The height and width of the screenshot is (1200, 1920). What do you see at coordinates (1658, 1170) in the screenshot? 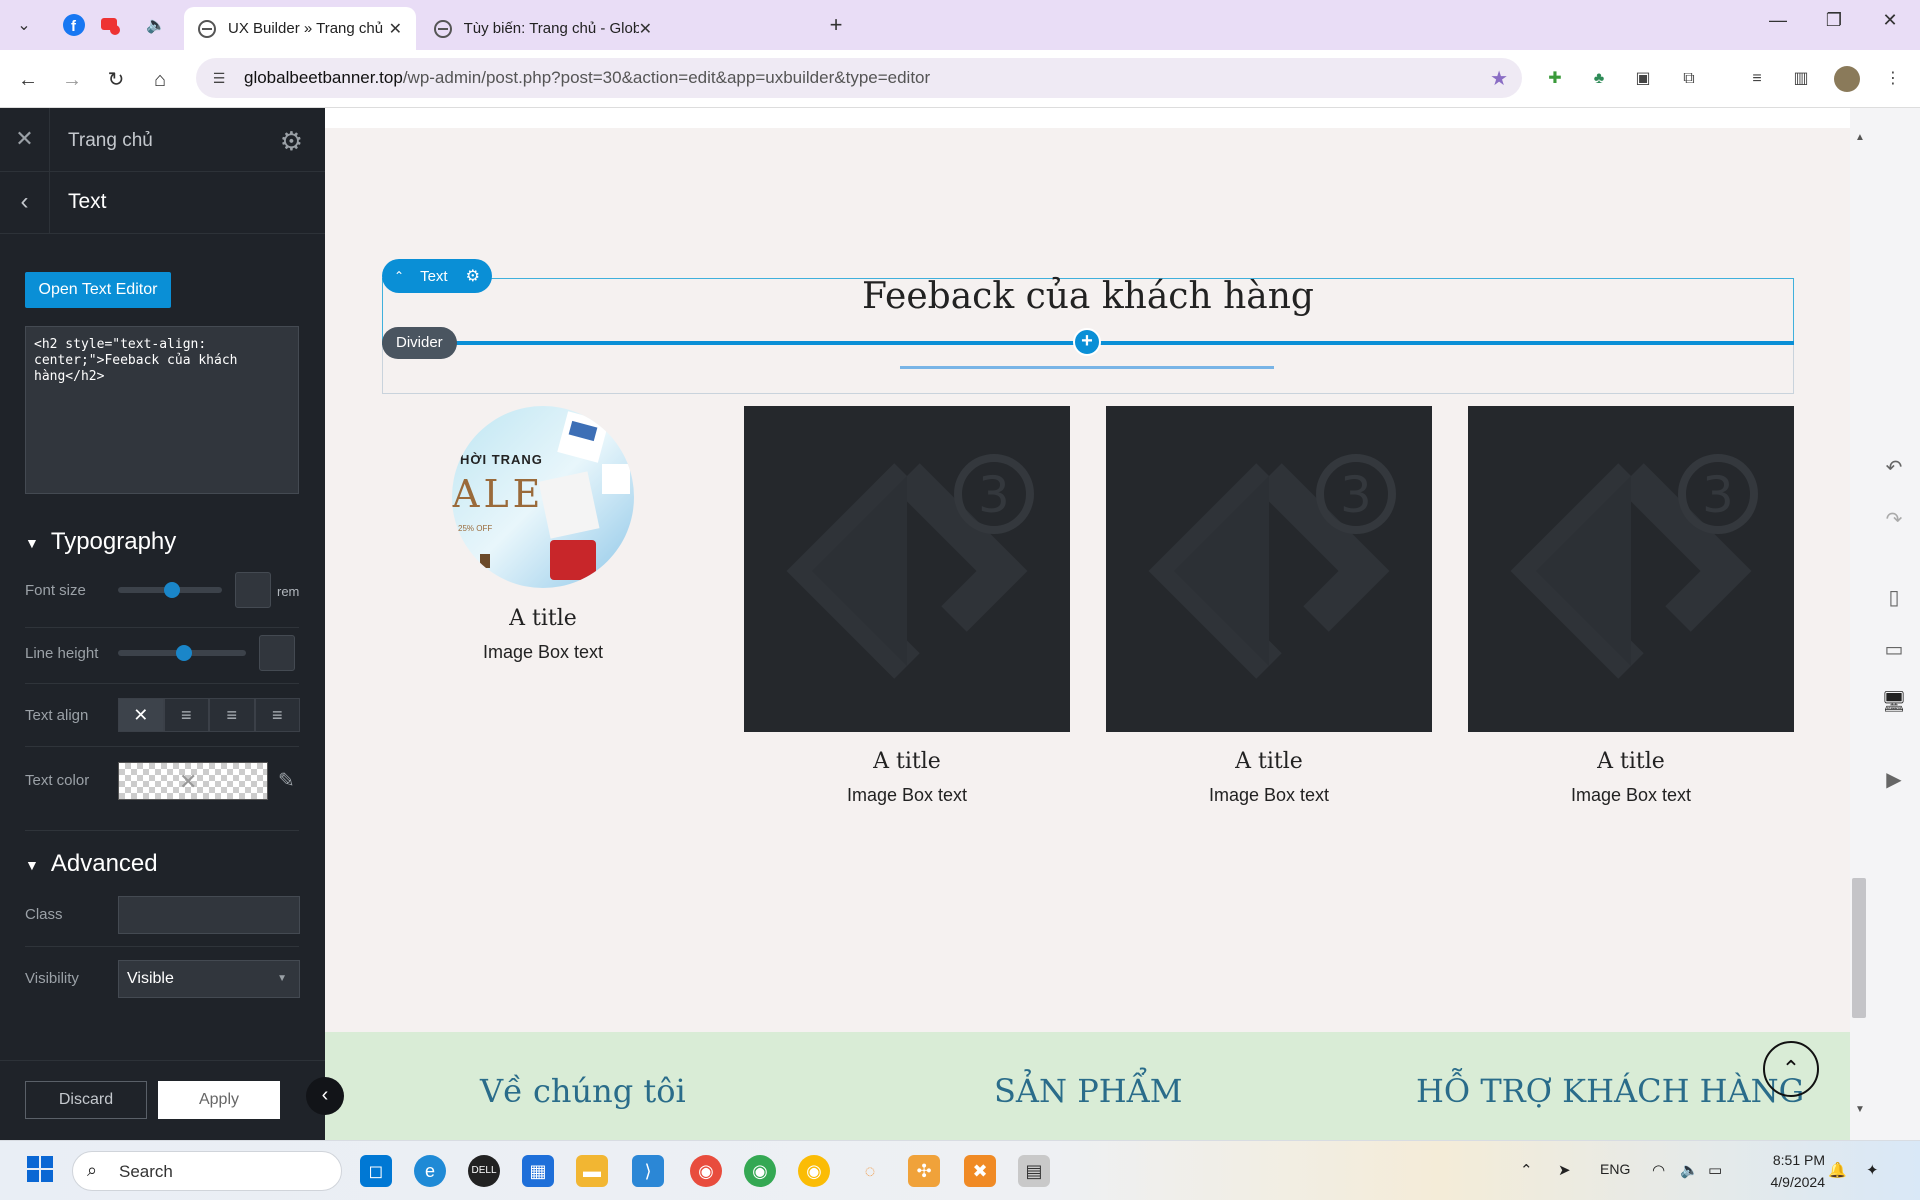
I see `wifi-icon: ◠` at bounding box center [1658, 1170].